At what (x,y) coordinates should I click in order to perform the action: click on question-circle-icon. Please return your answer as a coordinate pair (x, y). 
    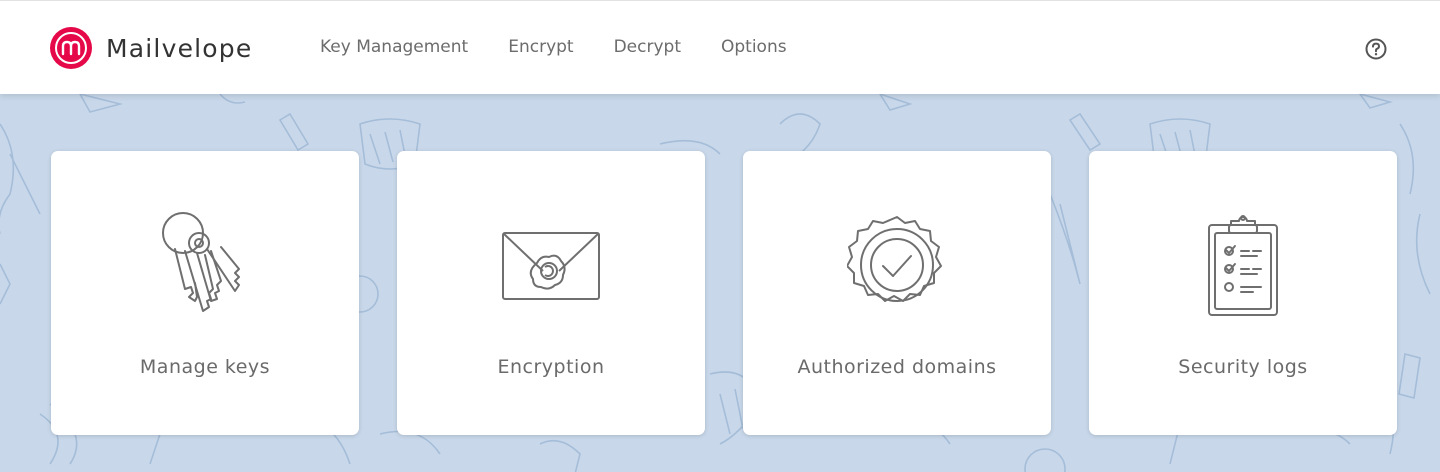
    Looking at the image, I should click on (1376, 49).